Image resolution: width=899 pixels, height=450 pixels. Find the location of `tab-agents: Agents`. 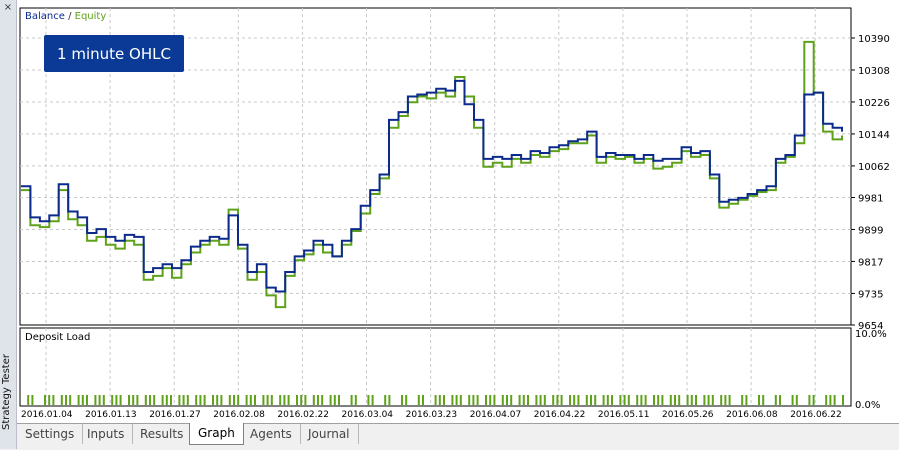

tab-agents: Agents is located at coordinates (271, 434).